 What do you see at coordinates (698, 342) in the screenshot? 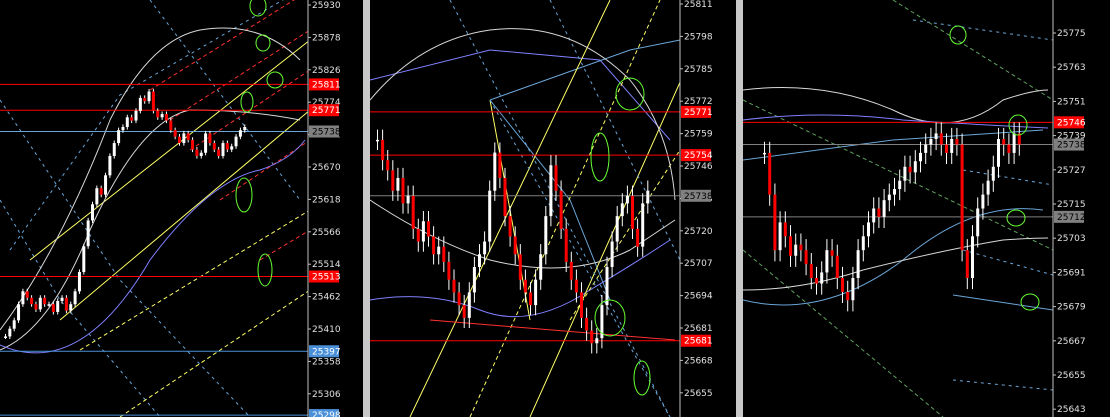
I see `price-badge-label: 25681` at bounding box center [698, 342].